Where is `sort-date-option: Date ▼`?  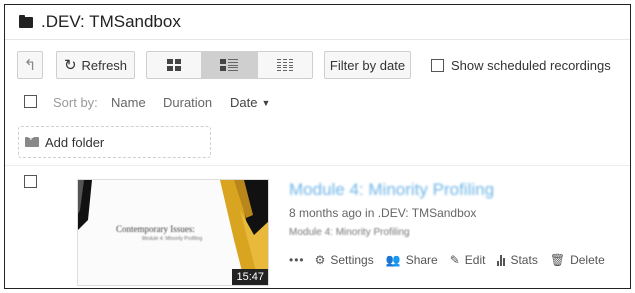 sort-date-option: Date ▼ is located at coordinates (250, 102).